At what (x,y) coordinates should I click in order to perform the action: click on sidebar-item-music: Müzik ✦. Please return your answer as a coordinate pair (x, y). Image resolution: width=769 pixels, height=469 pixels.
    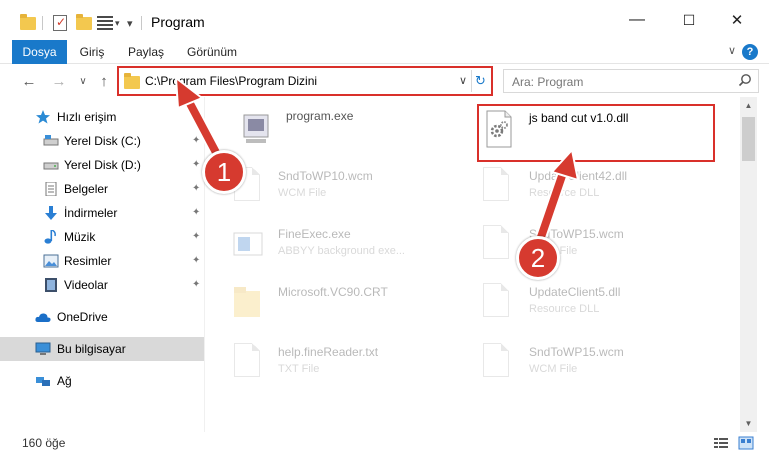
    Looking at the image, I should click on (102, 237).